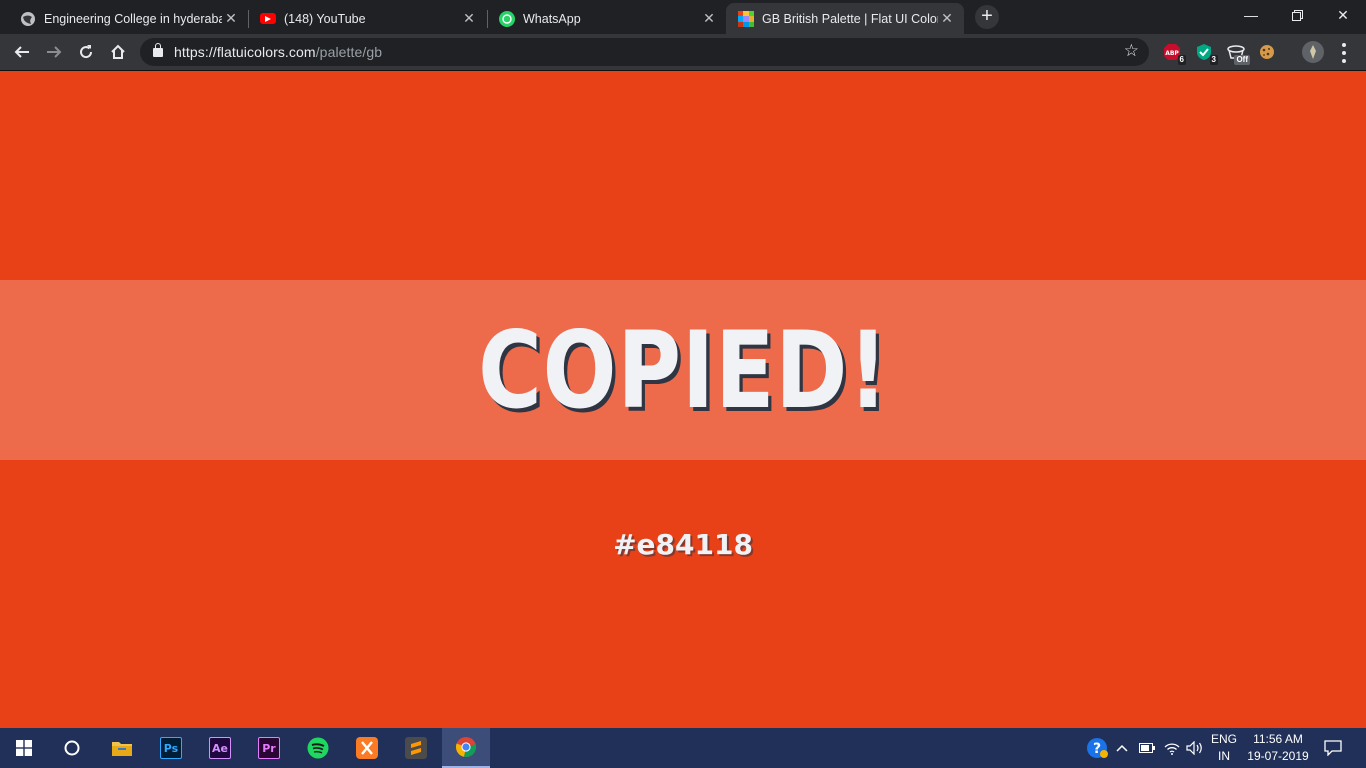  What do you see at coordinates (367, 748) in the screenshot?
I see `xampp-icon` at bounding box center [367, 748].